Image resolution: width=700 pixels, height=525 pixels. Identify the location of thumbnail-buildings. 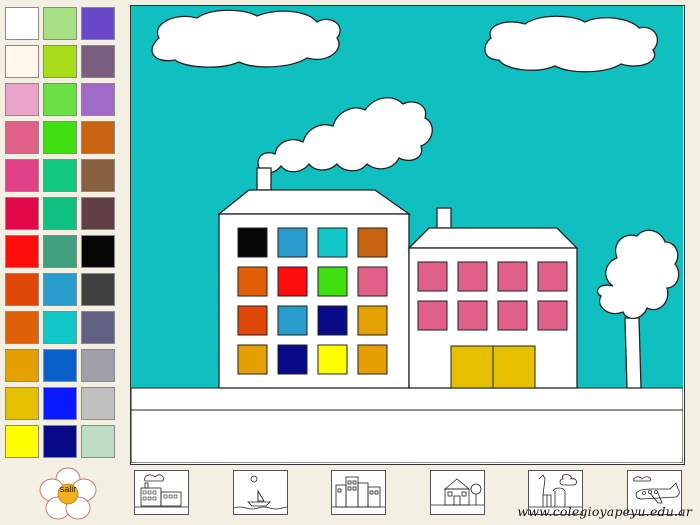
(358, 492).